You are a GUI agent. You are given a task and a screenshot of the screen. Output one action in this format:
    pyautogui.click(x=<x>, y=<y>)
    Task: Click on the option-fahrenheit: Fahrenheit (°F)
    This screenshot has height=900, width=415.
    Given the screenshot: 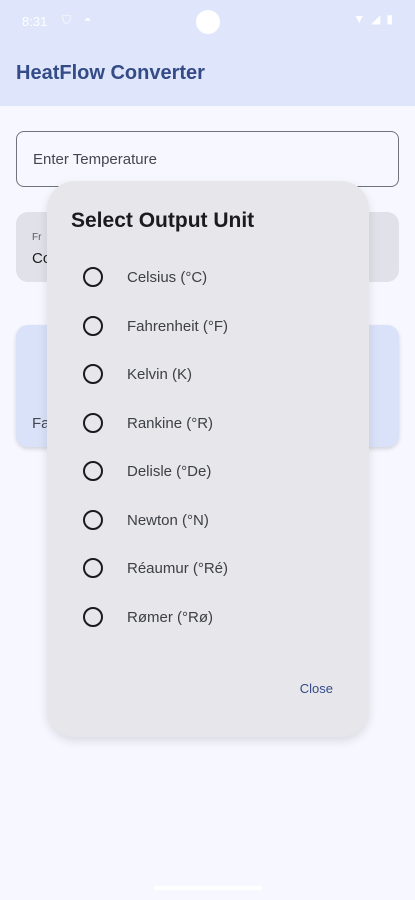 What is the action you would take?
    pyautogui.click(x=208, y=326)
    